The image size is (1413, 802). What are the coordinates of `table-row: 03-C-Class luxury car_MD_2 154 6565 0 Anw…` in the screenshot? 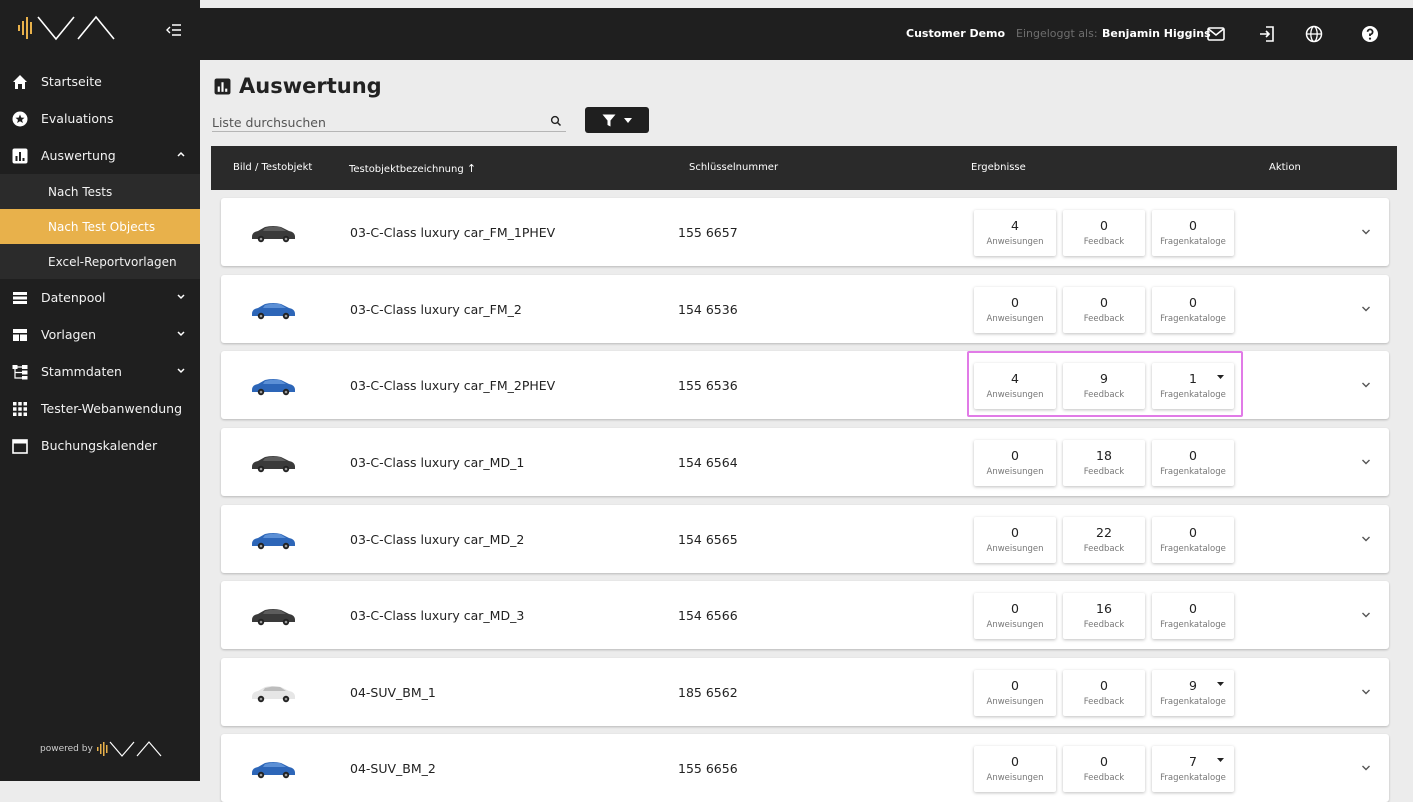 It's located at (805, 539).